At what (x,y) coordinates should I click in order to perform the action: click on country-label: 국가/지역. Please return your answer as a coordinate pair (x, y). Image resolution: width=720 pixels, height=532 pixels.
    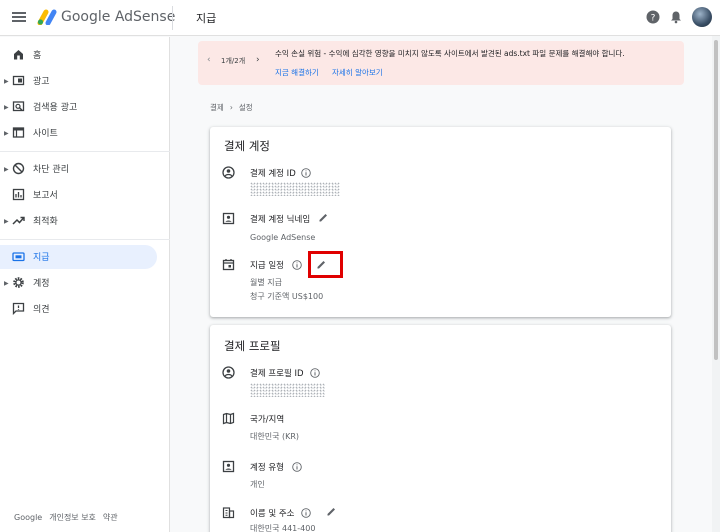
    Looking at the image, I should click on (267, 420).